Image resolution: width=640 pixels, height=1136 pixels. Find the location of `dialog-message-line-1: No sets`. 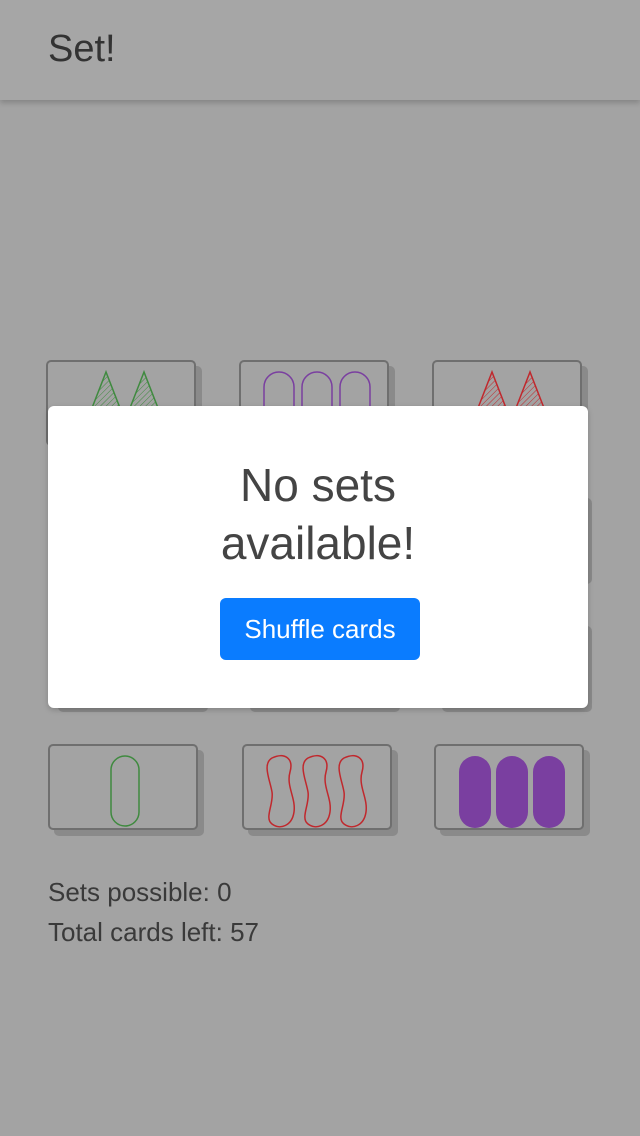

dialog-message-line-1: No sets is located at coordinates (318, 485).